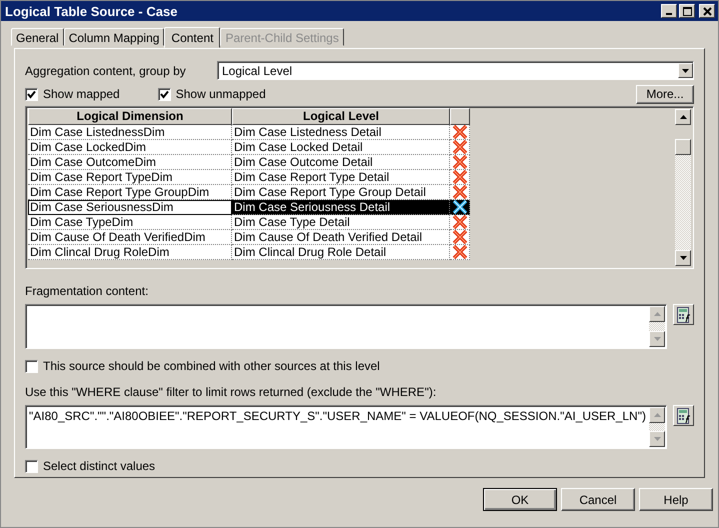 Image resolution: width=719 pixels, height=528 pixels. Describe the element at coordinates (130, 192) in the screenshot. I see `table-cell: Dim Case Report Type GroupDim` at that location.